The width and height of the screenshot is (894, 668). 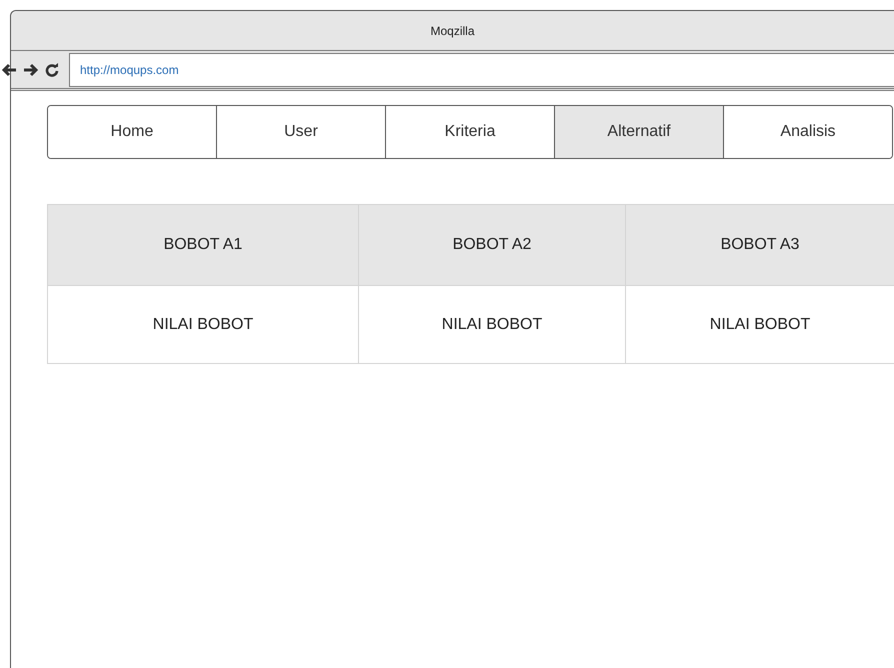 I want to click on nav-tab: Alternatif, so click(x=638, y=132).